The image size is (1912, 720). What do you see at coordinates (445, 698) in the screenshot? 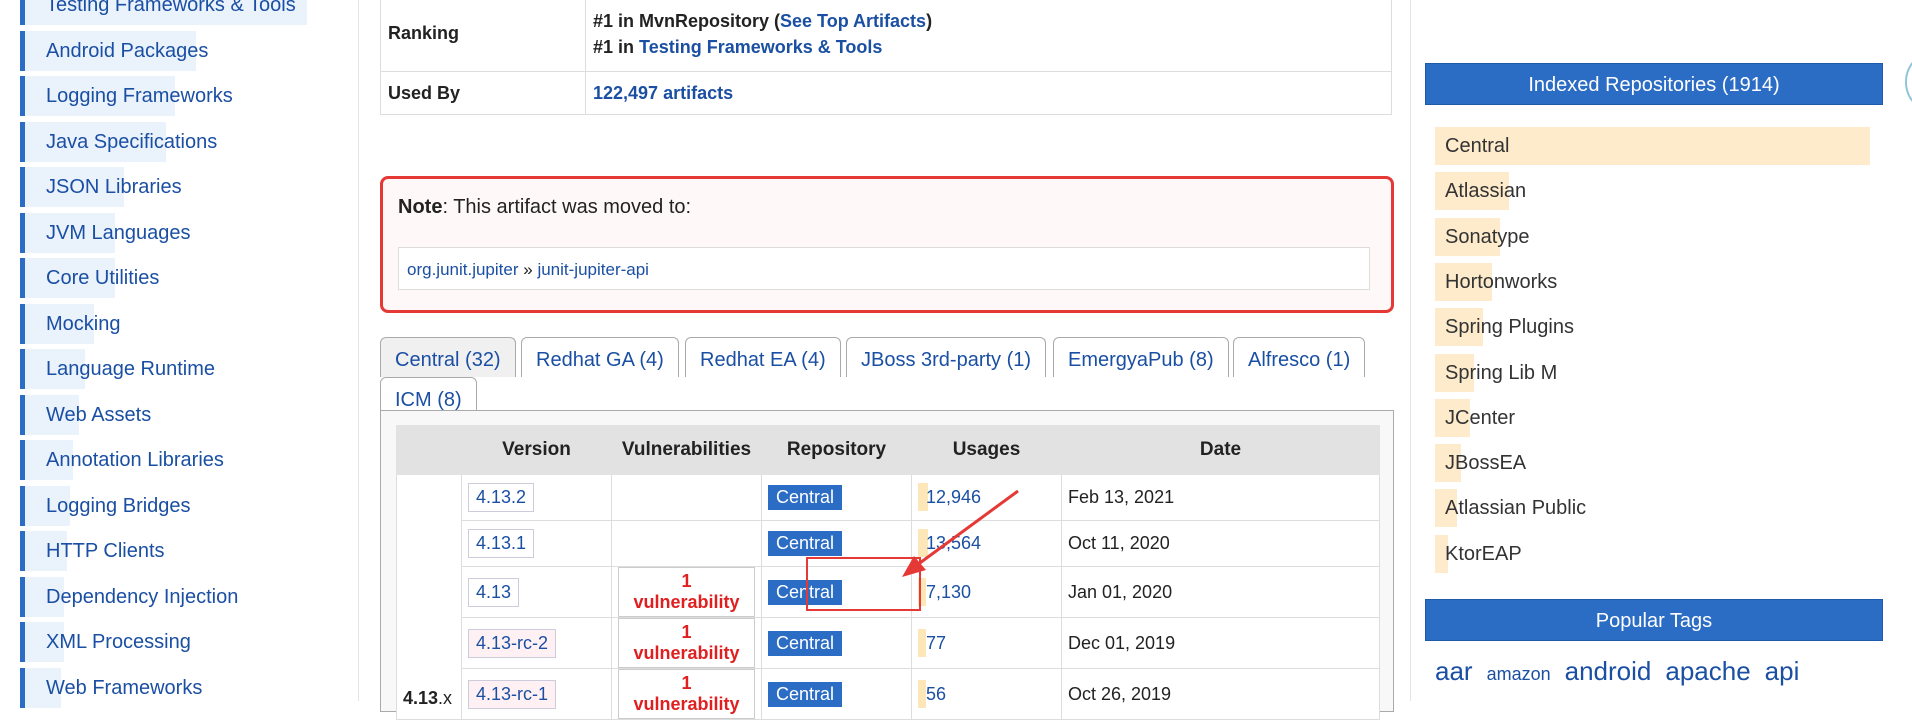
I see `version-group-suffix: .x` at bounding box center [445, 698].